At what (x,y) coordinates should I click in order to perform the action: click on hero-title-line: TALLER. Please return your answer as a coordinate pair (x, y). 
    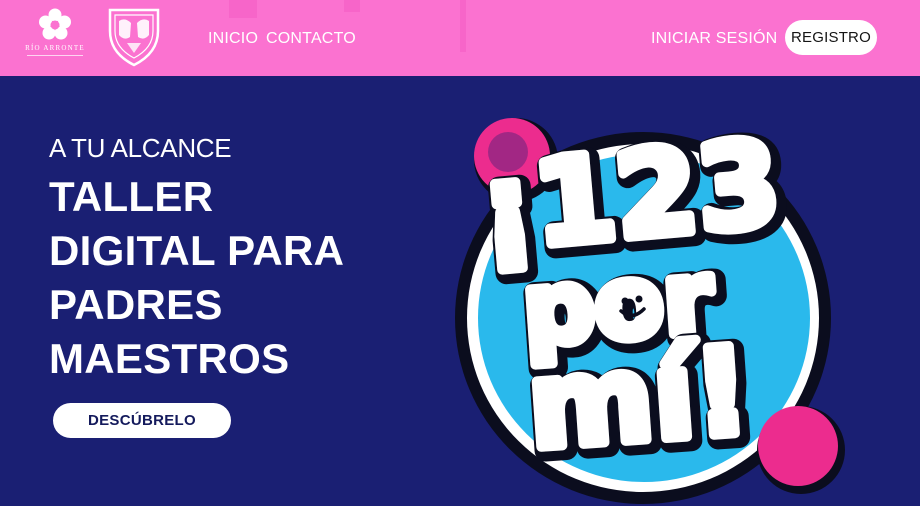
    Looking at the image, I should click on (131, 196).